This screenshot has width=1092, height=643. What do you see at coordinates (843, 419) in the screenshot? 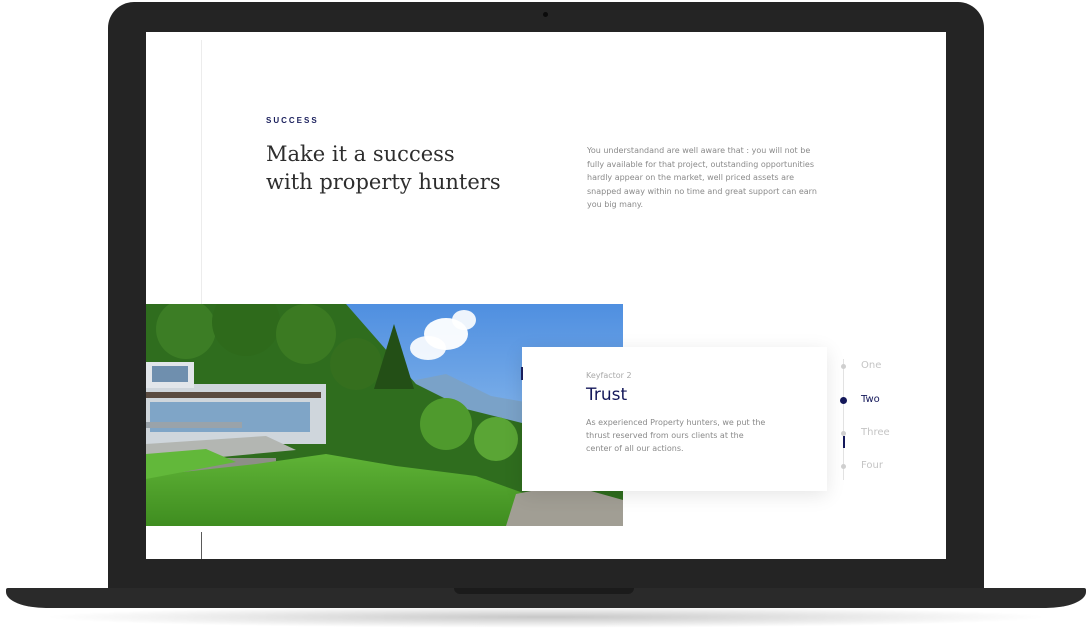
I see `step-track` at bounding box center [843, 419].